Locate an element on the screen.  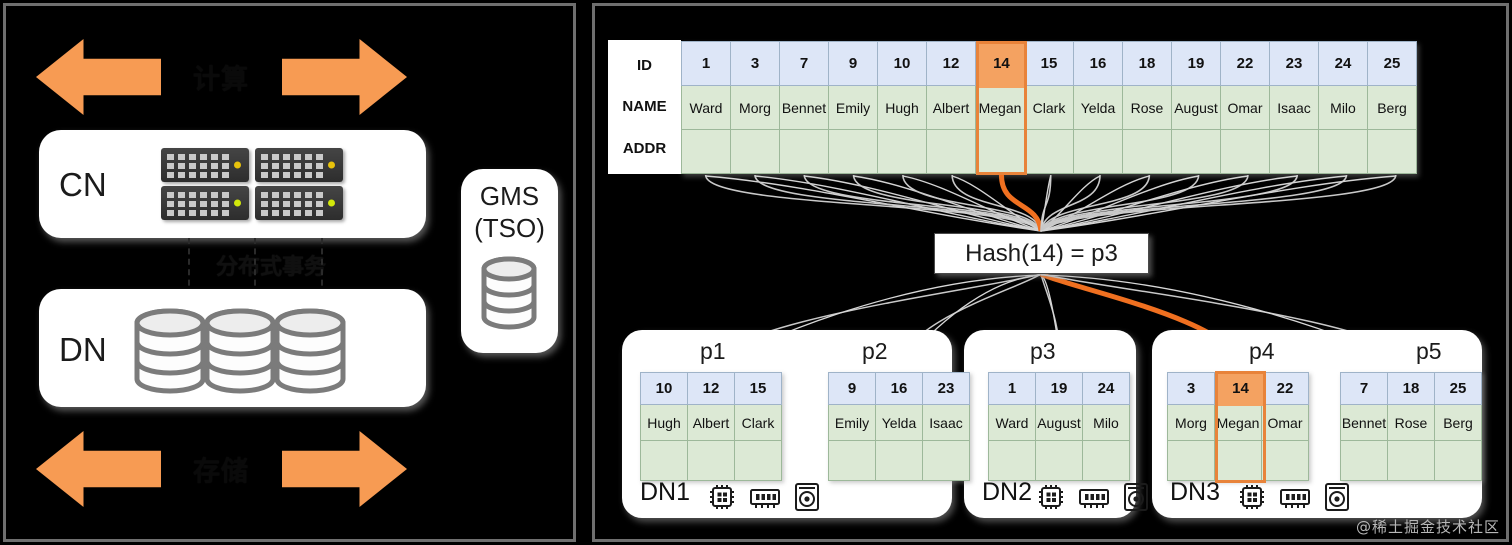
watermark-text: @稀土掘金技术社区 is located at coordinates (1427, 527).